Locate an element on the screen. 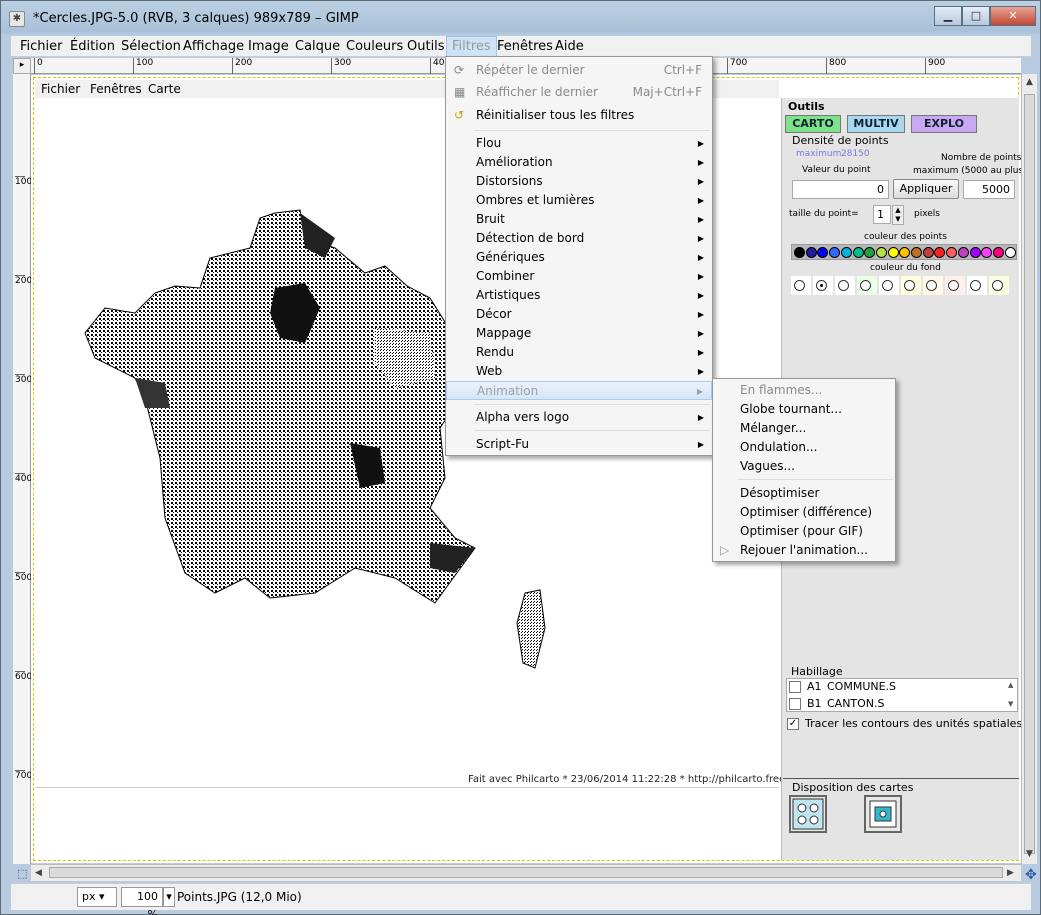 The image size is (1041, 915). menu-affichage: Affichage is located at coordinates (213, 46).